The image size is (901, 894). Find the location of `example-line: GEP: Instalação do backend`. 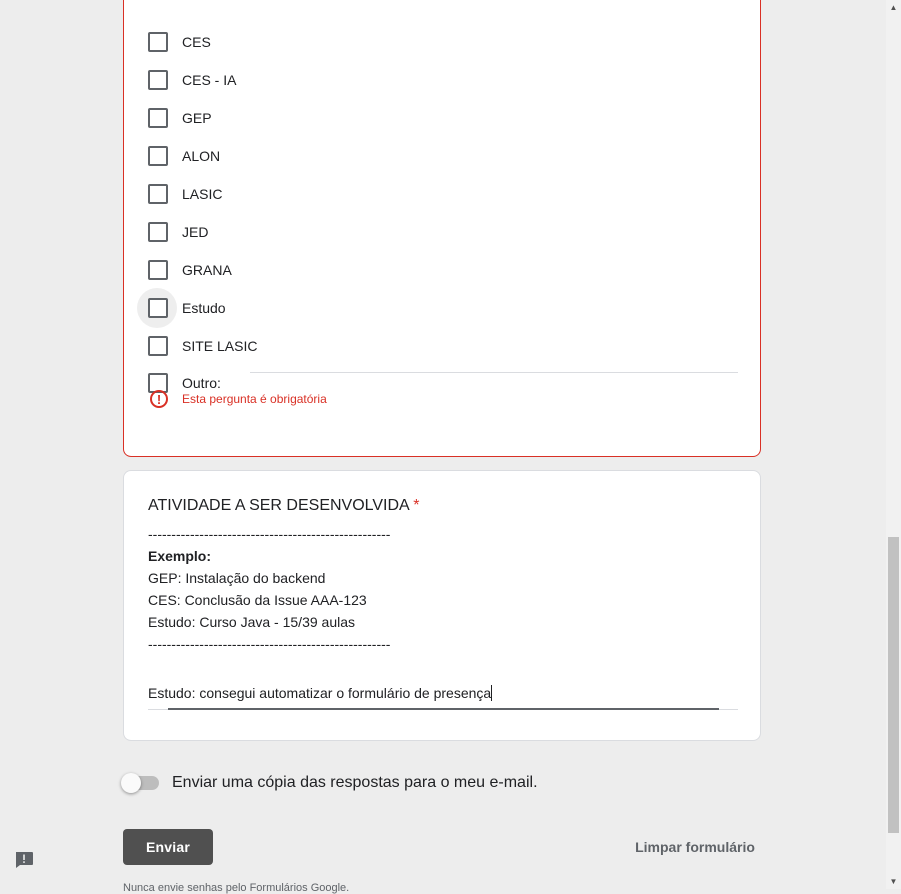

example-line: GEP: Instalação do backend is located at coordinates (237, 578).